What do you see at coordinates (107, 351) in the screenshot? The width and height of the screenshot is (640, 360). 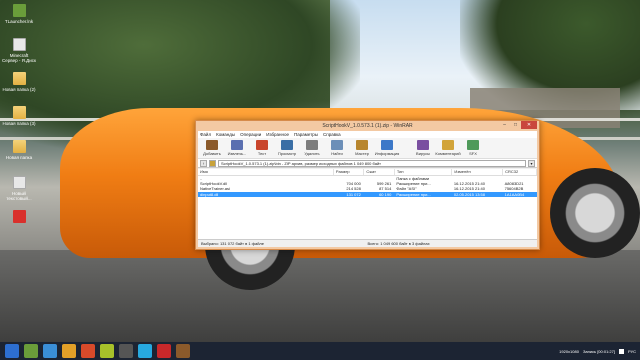 I see `app-icon` at bounding box center [107, 351].